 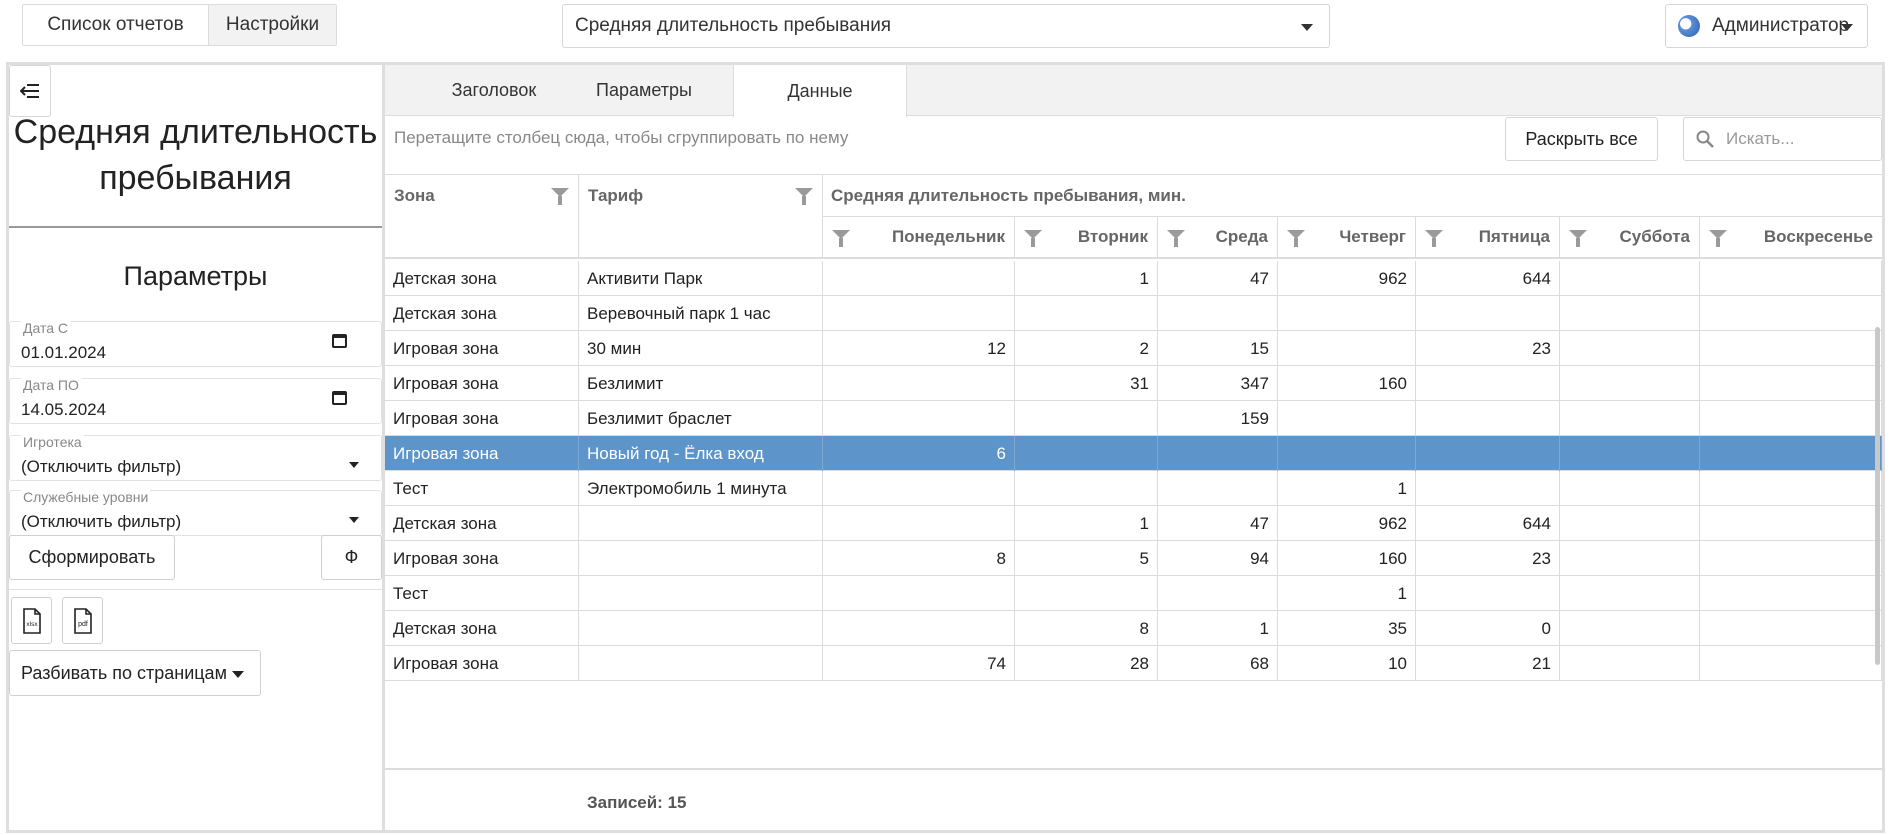 I want to click on search-input, so click(x=1794, y=139).